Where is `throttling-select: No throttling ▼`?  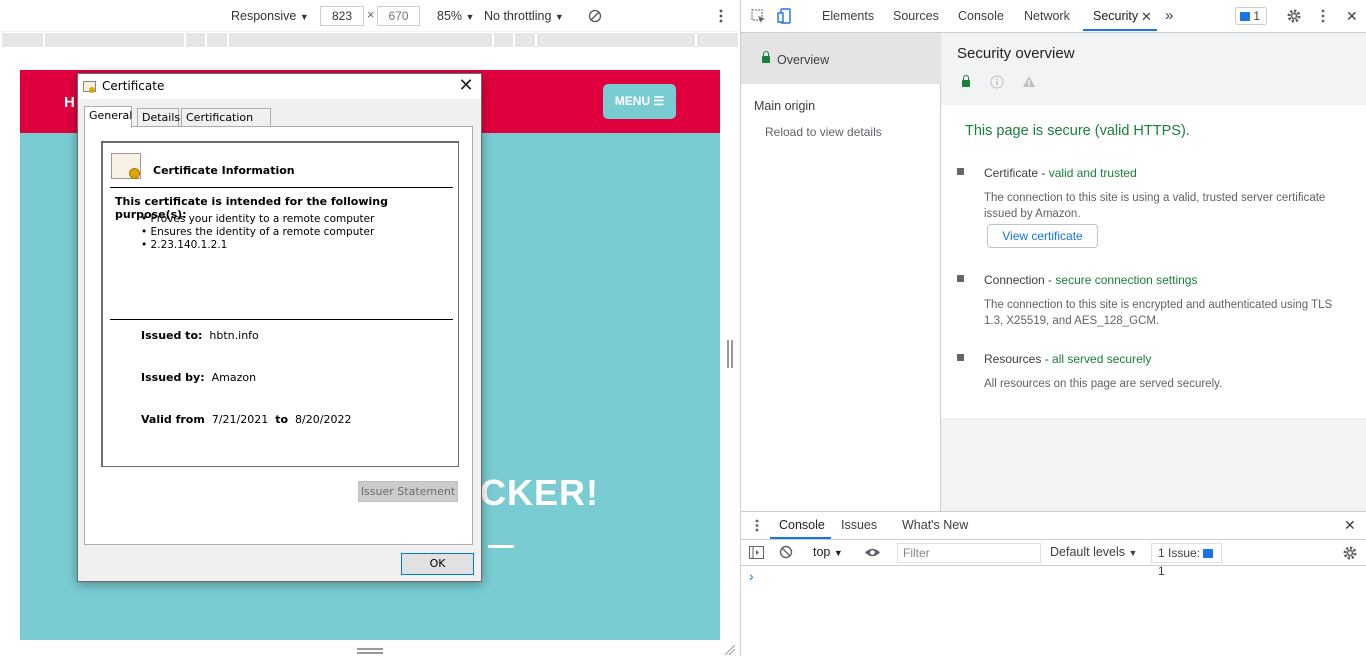 throttling-select: No throttling ▼ is located at coordinates (524, 16).